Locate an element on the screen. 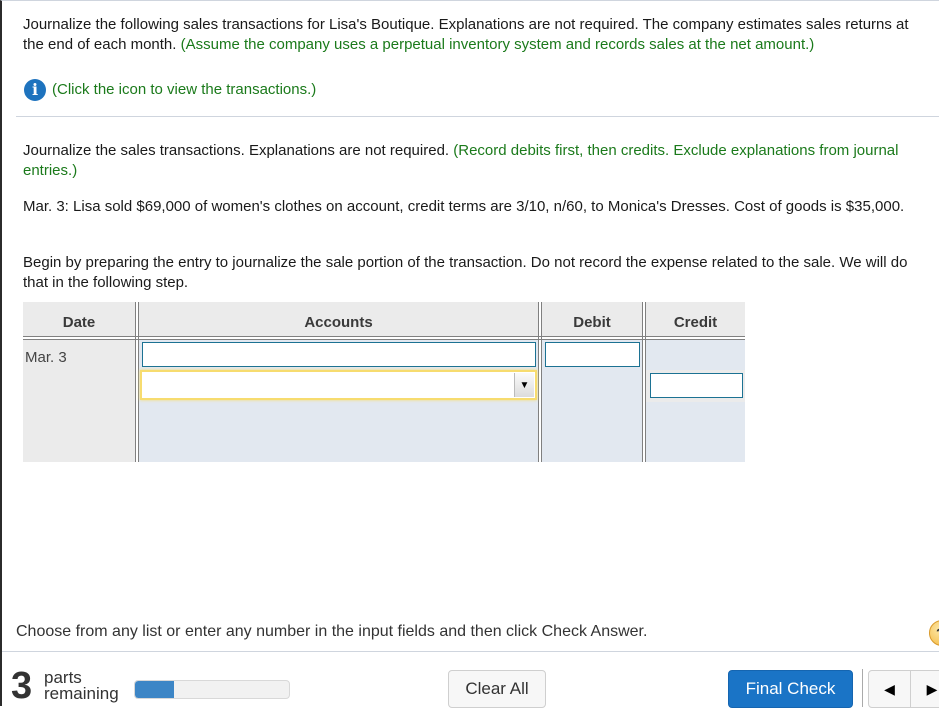  question-nav: ◀ ▶ is located at coordinates (903, 689).